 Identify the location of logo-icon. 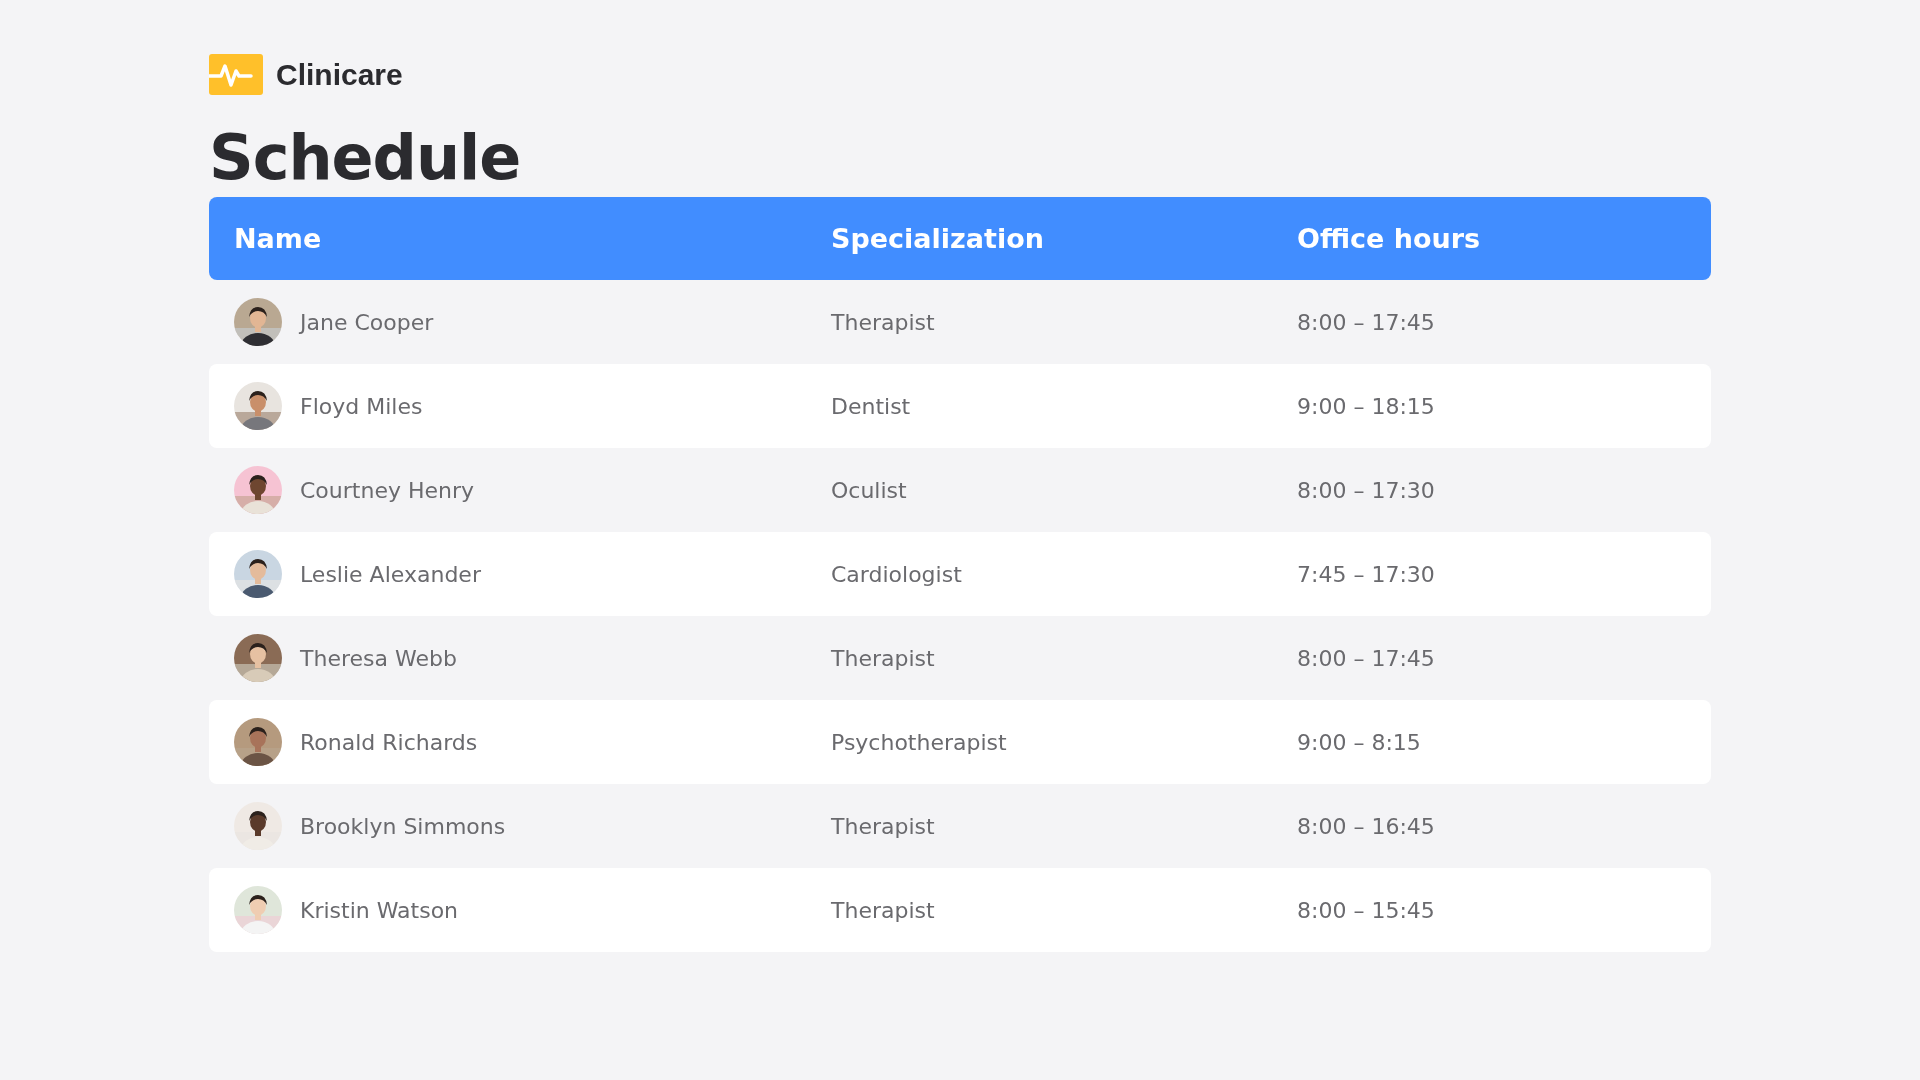
(236, 74).